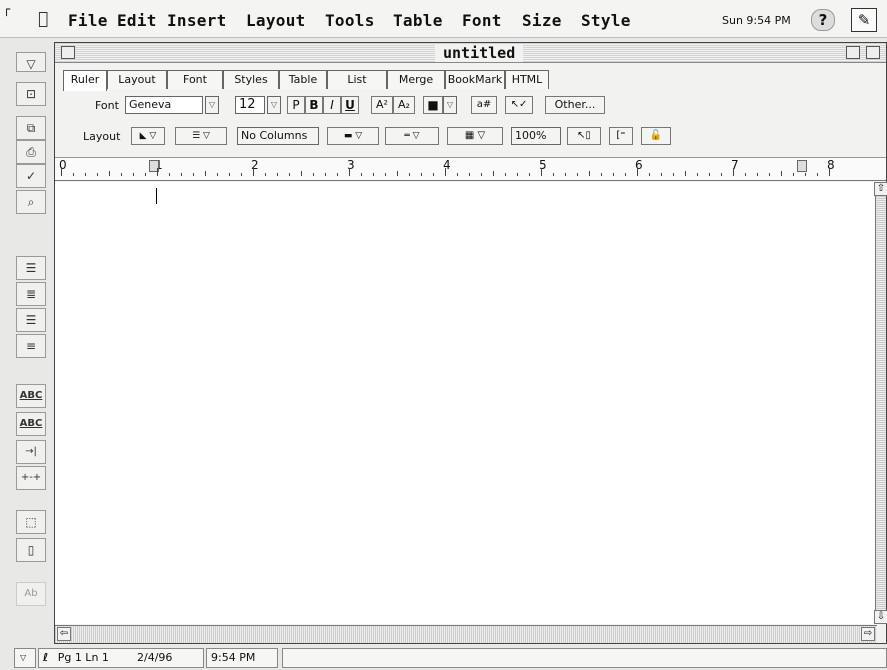  What do you see at coordinates (31, 452) in the screenshot?
I see `tab-right-icon: →|` at bounding box center [31, 452].